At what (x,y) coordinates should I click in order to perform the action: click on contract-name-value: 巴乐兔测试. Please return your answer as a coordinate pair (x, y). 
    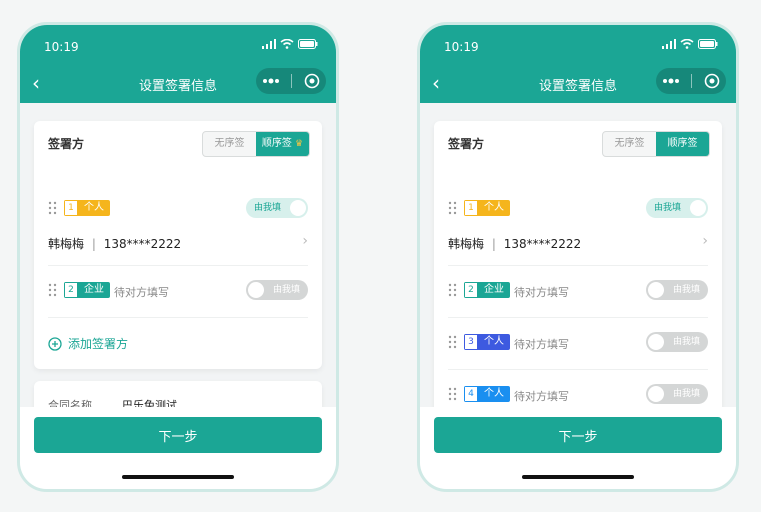
    Looking at the image, I should click on (149, 402).